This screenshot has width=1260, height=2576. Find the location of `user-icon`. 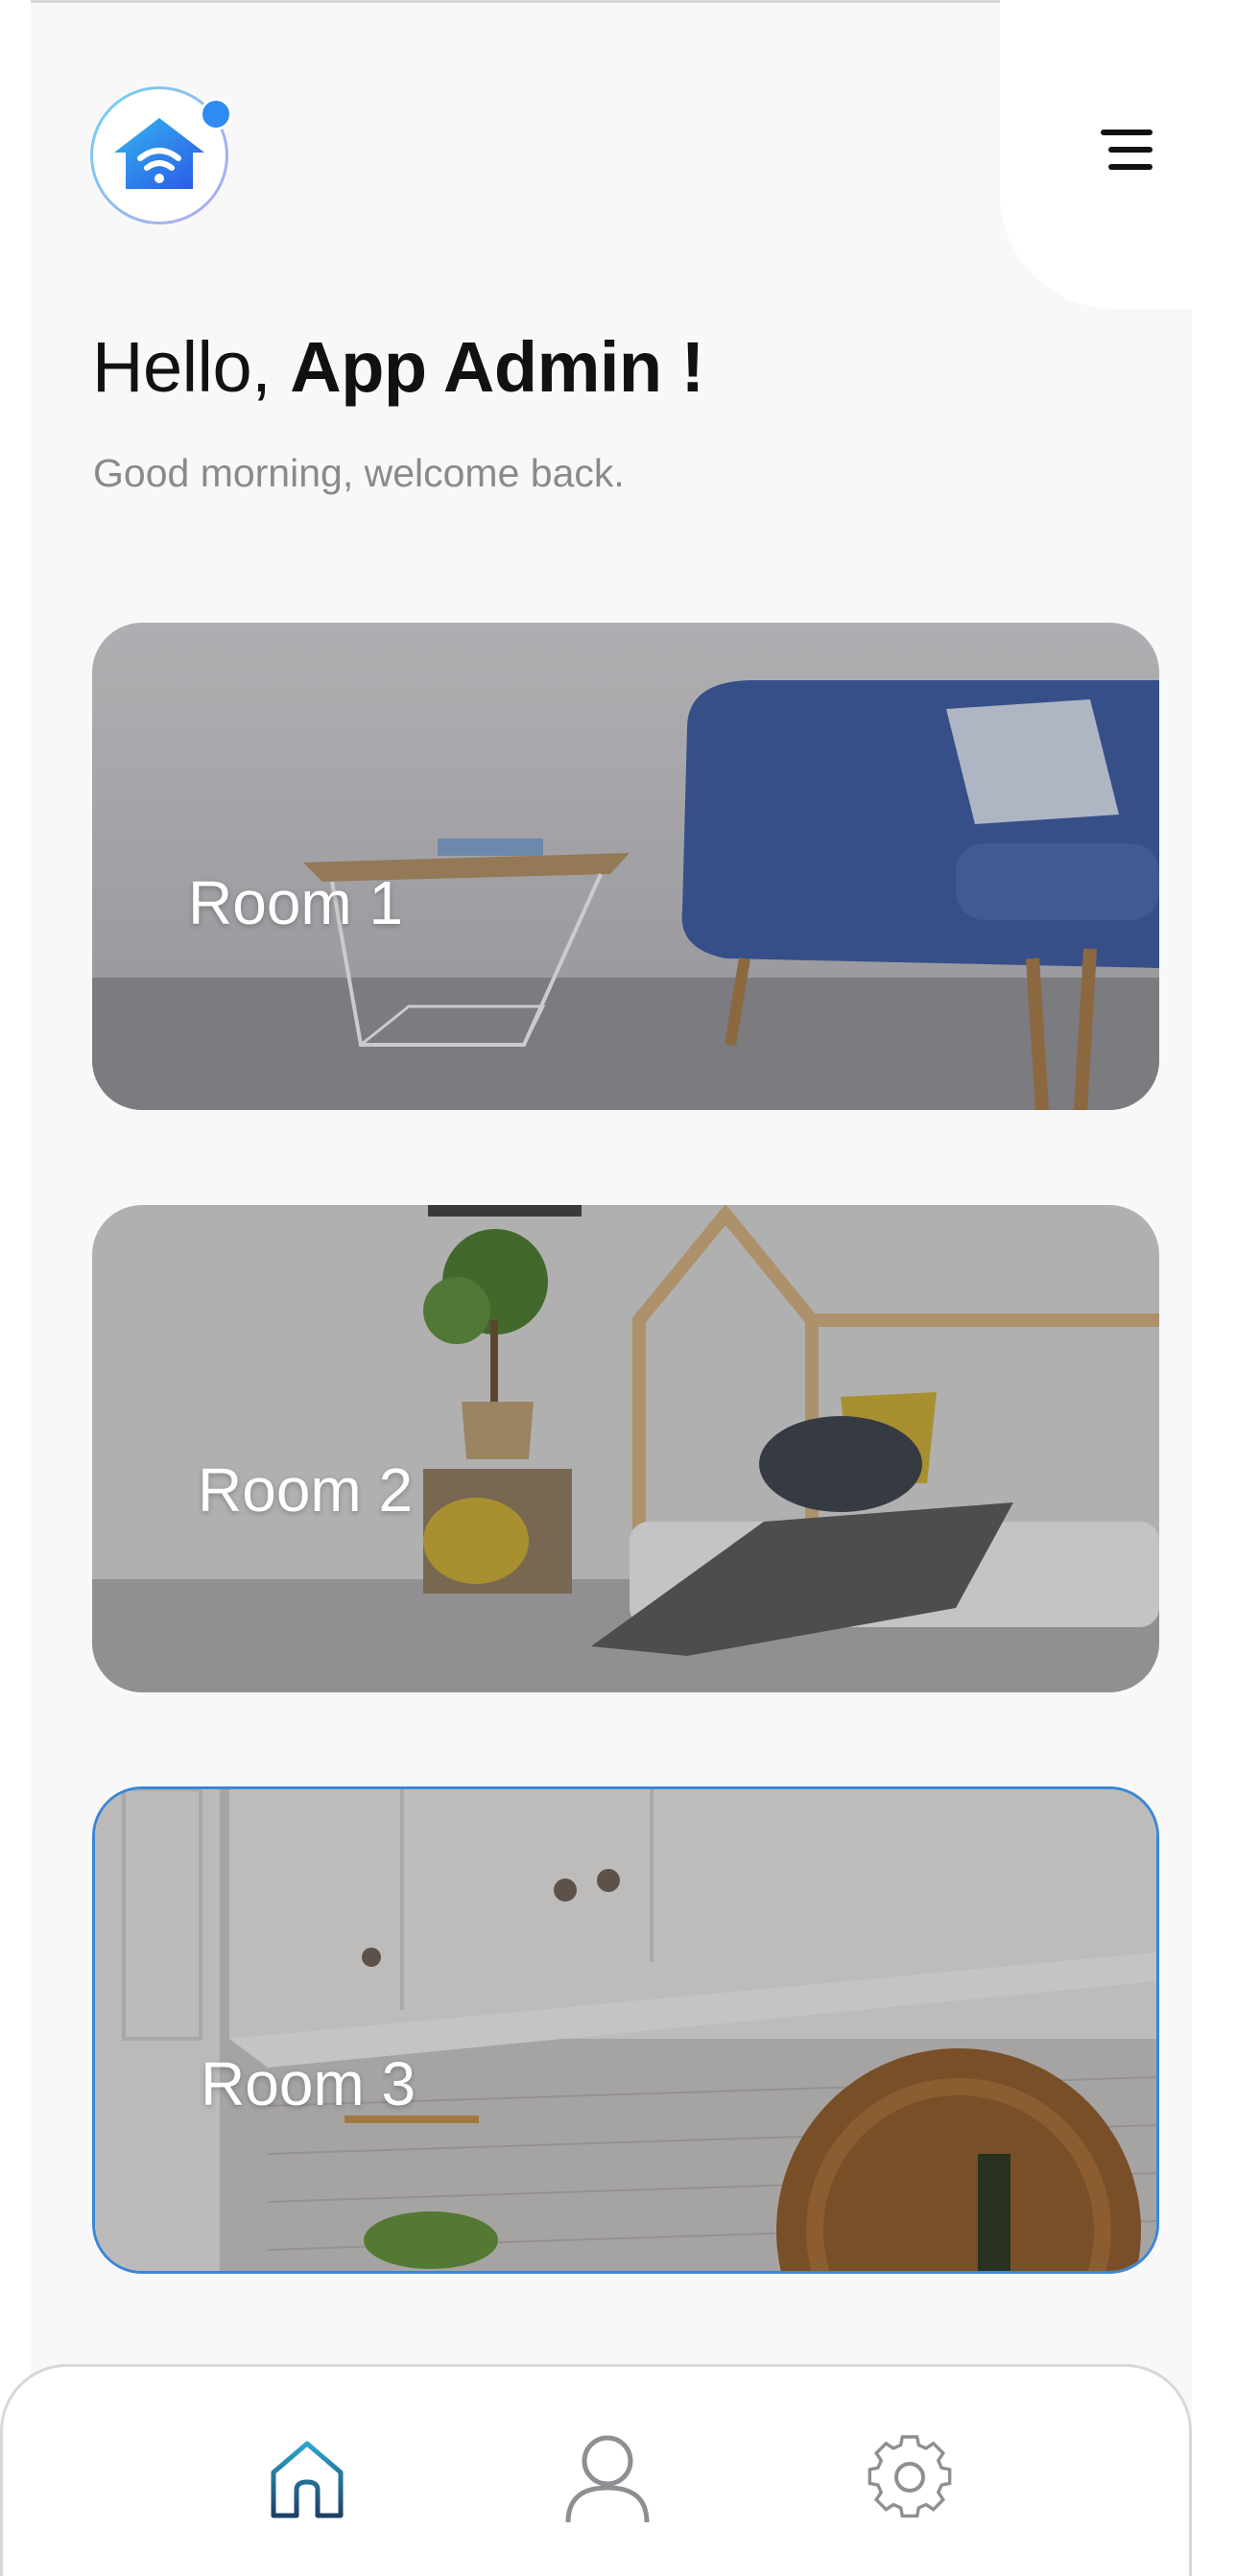

user-icon is located at coordinates (607, 2479).